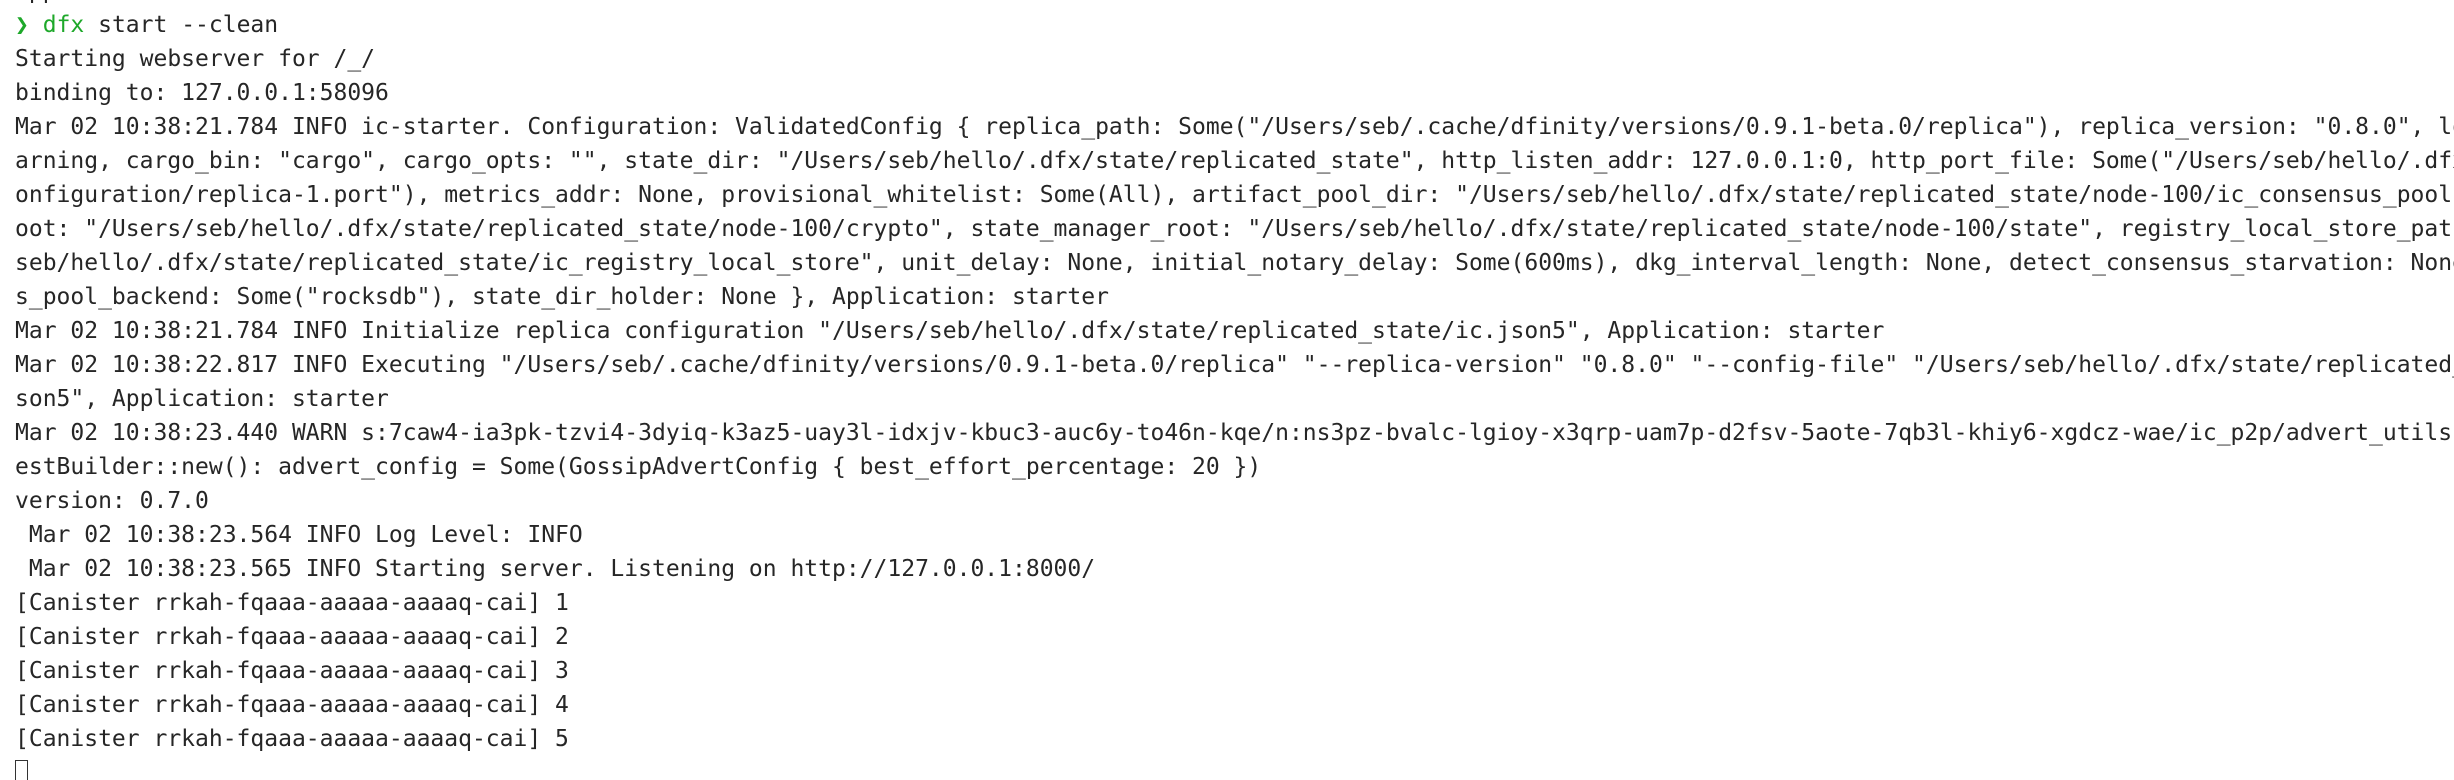 Image resolution: width=2454 pixels, height=780 pixels. Describe the element at coordinates (202, 93) in the screenshot. I see `output-line: binding to: 127.0.0.1:58096` at that location.